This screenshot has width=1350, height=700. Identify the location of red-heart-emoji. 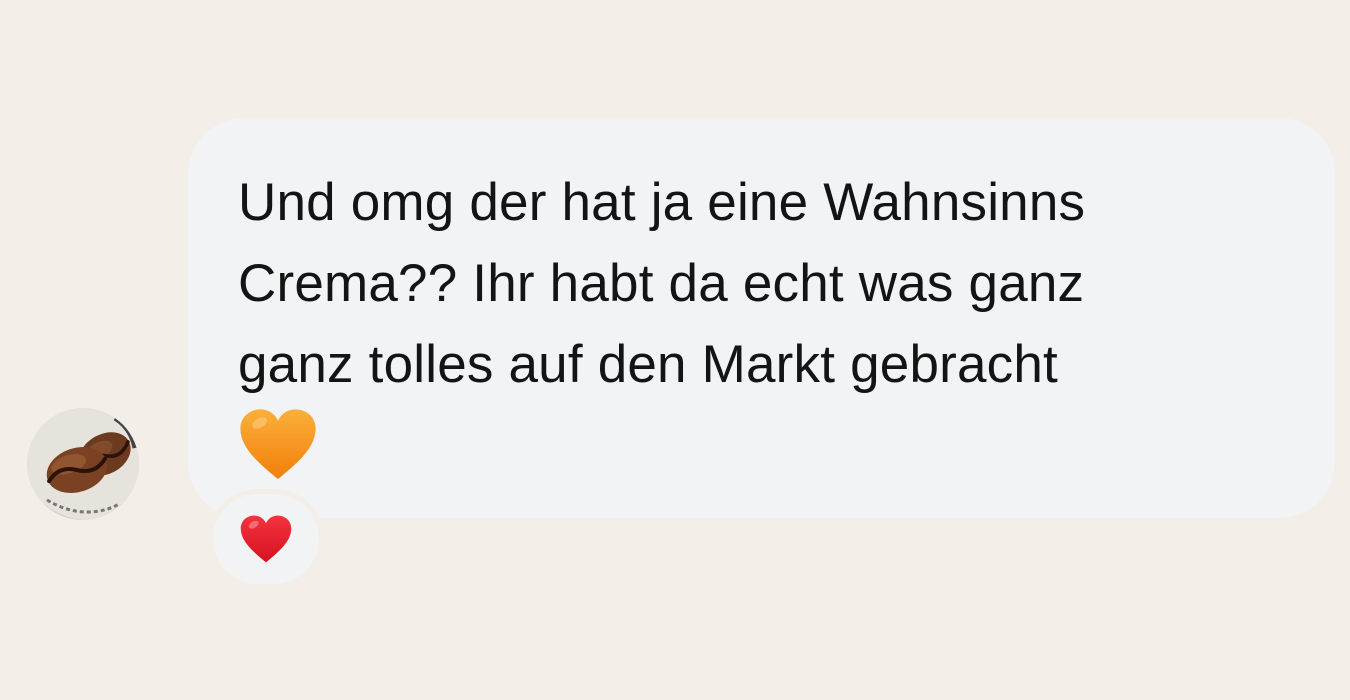
(266, 538).